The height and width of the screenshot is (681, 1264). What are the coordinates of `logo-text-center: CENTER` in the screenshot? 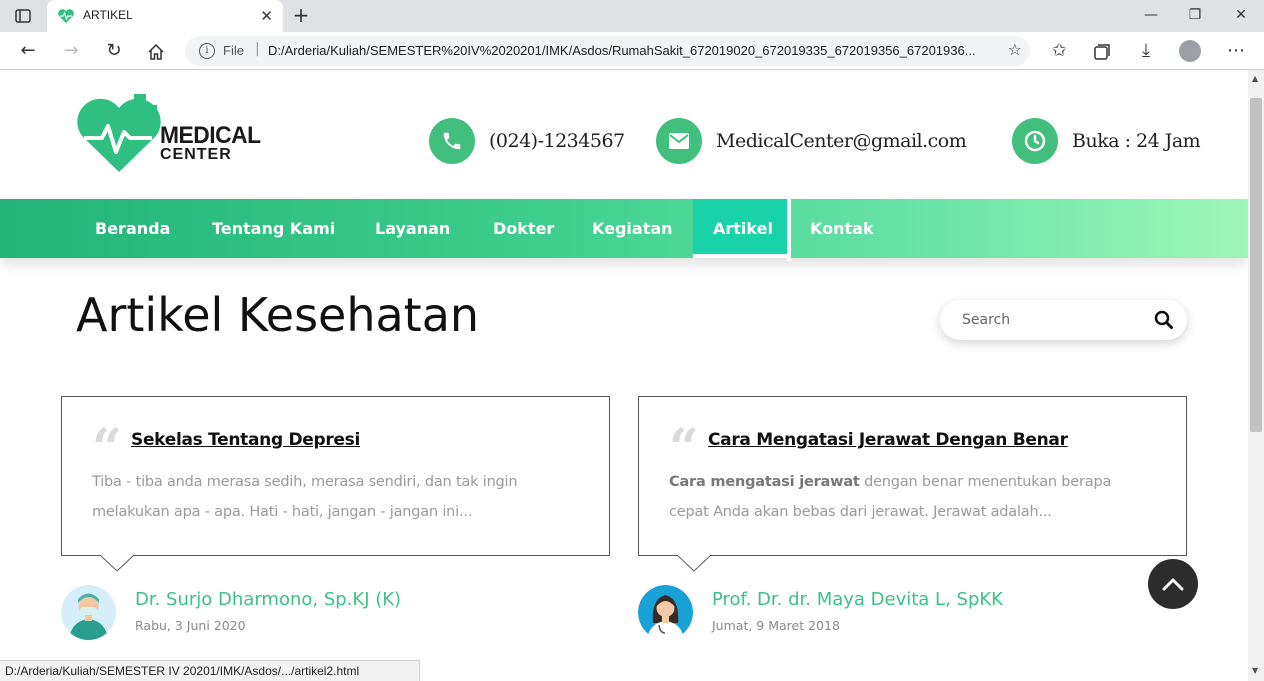 It's located at (196, 154).